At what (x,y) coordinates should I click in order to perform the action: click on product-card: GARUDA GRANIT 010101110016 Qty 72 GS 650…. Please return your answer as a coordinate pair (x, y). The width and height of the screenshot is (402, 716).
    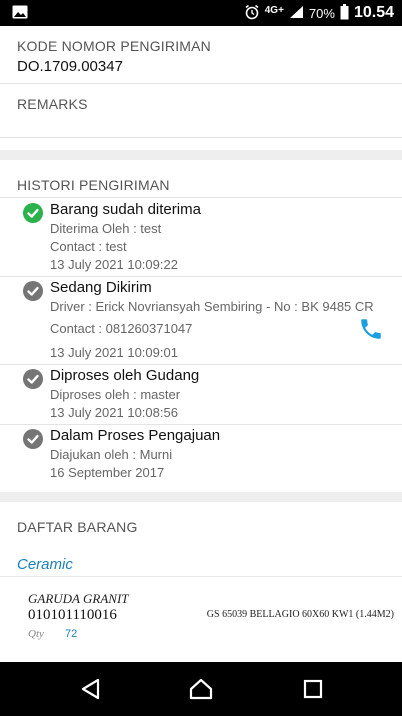
    Looking at the image, I should click on (201, 619).